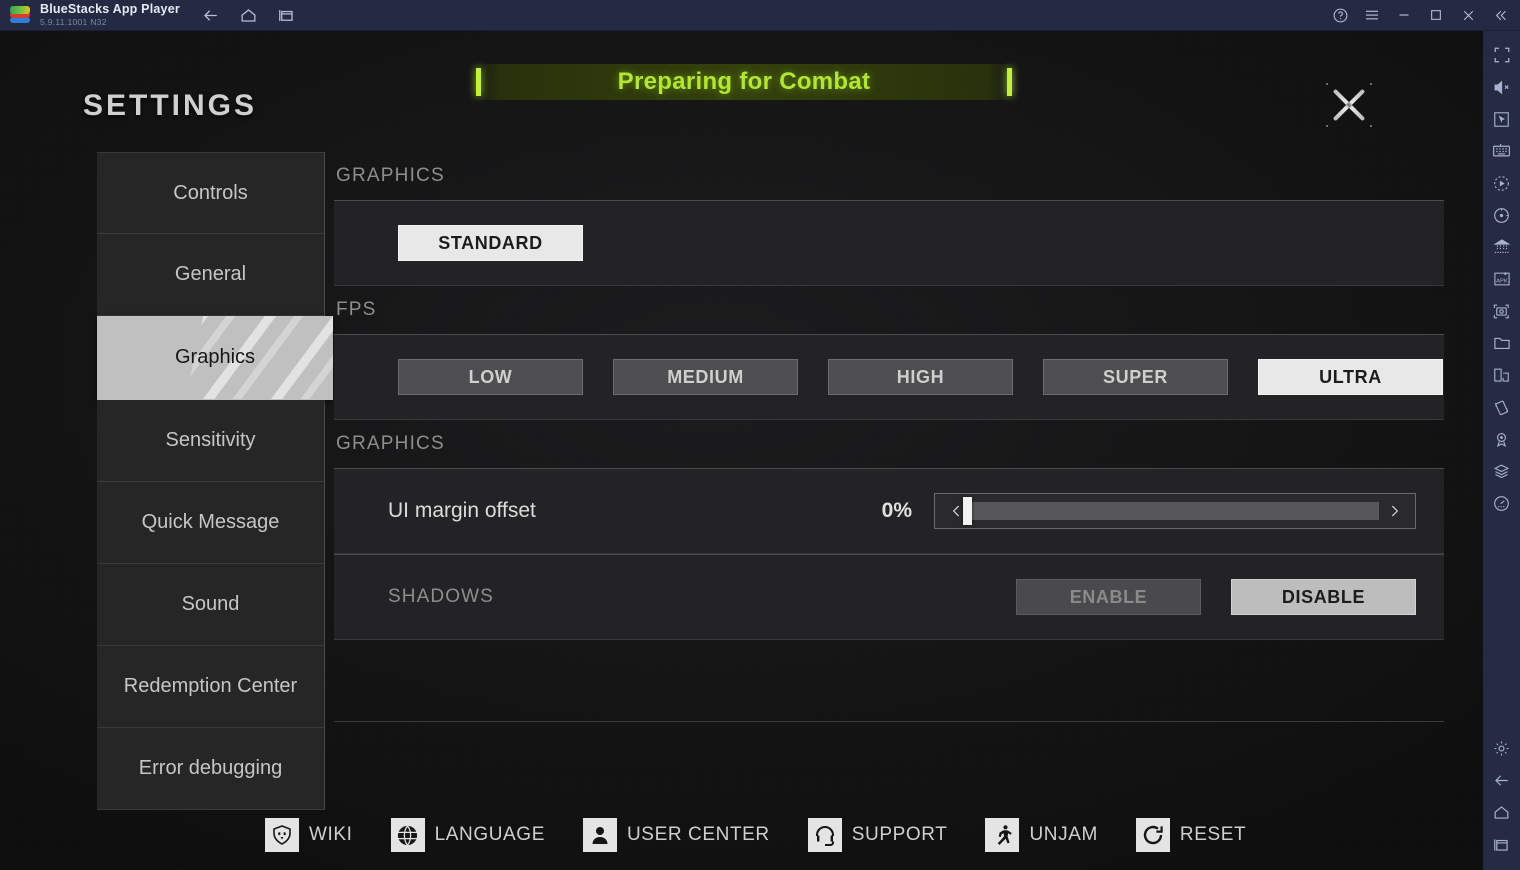 Image resolution: width=1520 pixels, height=870 pixels. Describe the element at coordinates (462, 510) in the screenshot. I see `ui-margin-offset-label: UI margin offset` at that location.